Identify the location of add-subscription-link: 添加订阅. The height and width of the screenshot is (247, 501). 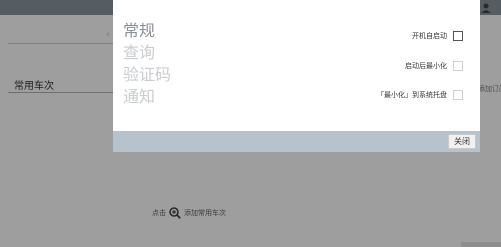
(489, 89).